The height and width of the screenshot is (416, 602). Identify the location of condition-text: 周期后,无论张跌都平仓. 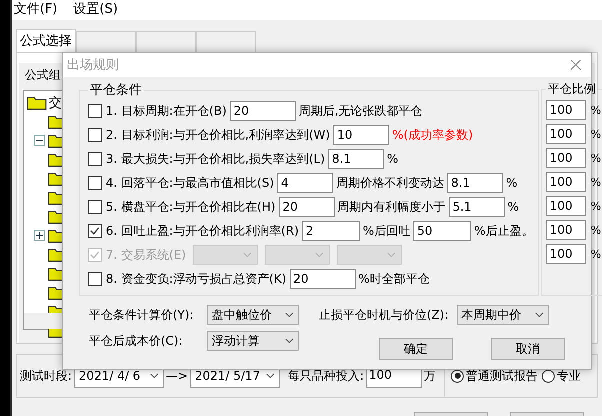
(360, 111).